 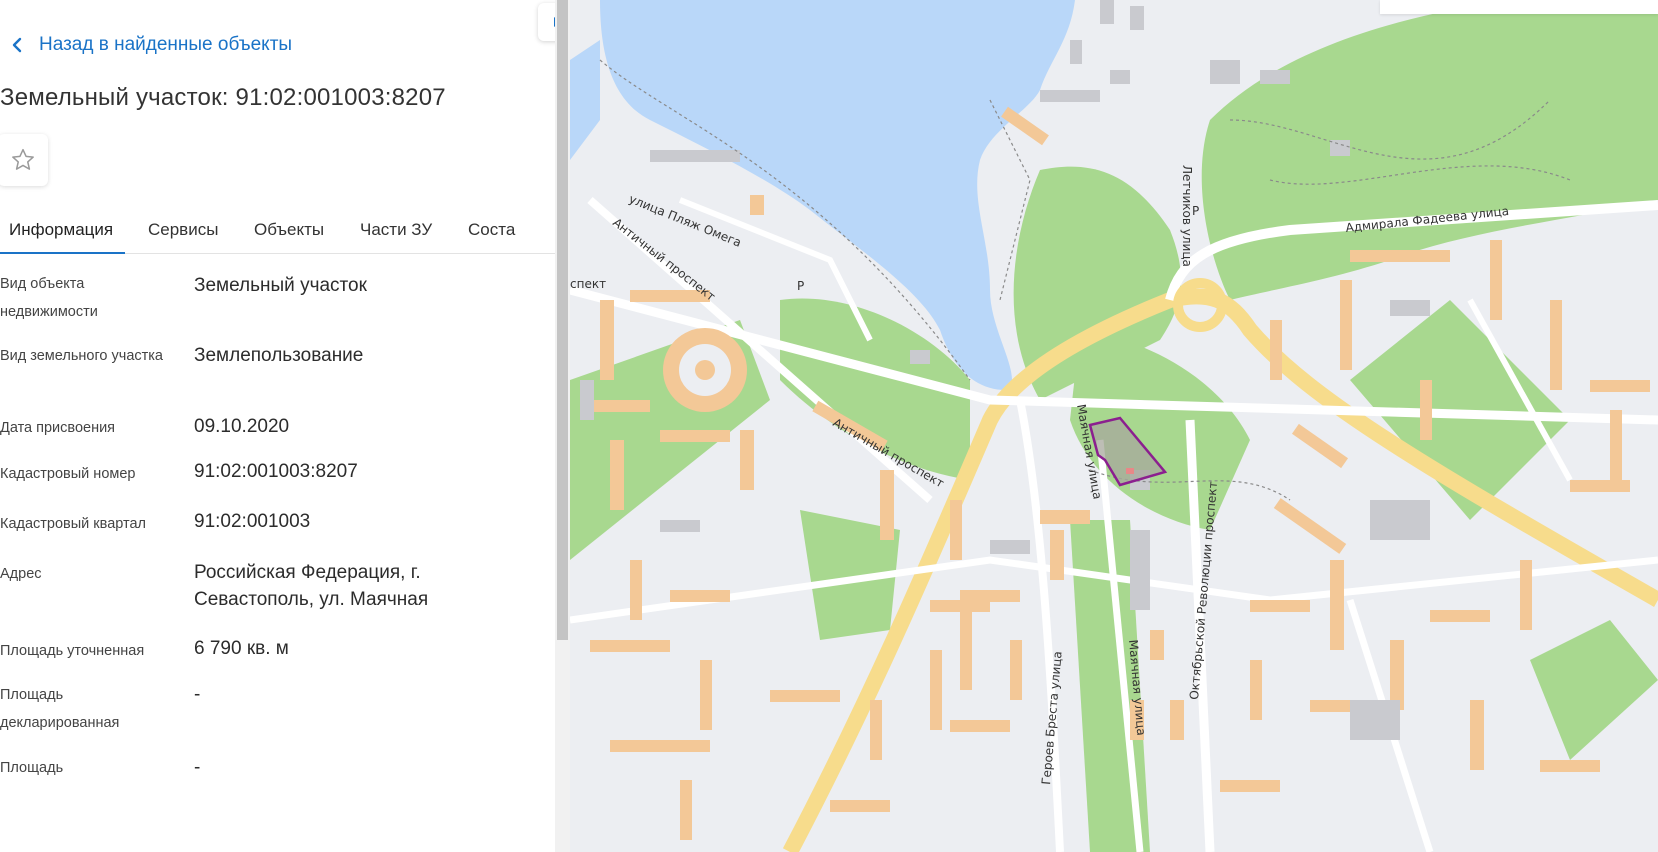 I want to click on favorite-button, so click(x=24, y=160).